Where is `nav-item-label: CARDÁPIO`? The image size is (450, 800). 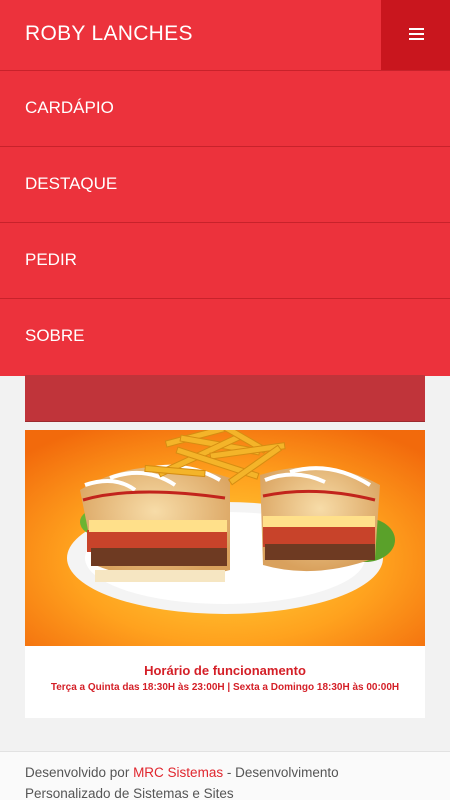 nav-item-label: CARDÁPIO is located at coordinates (69, 107).